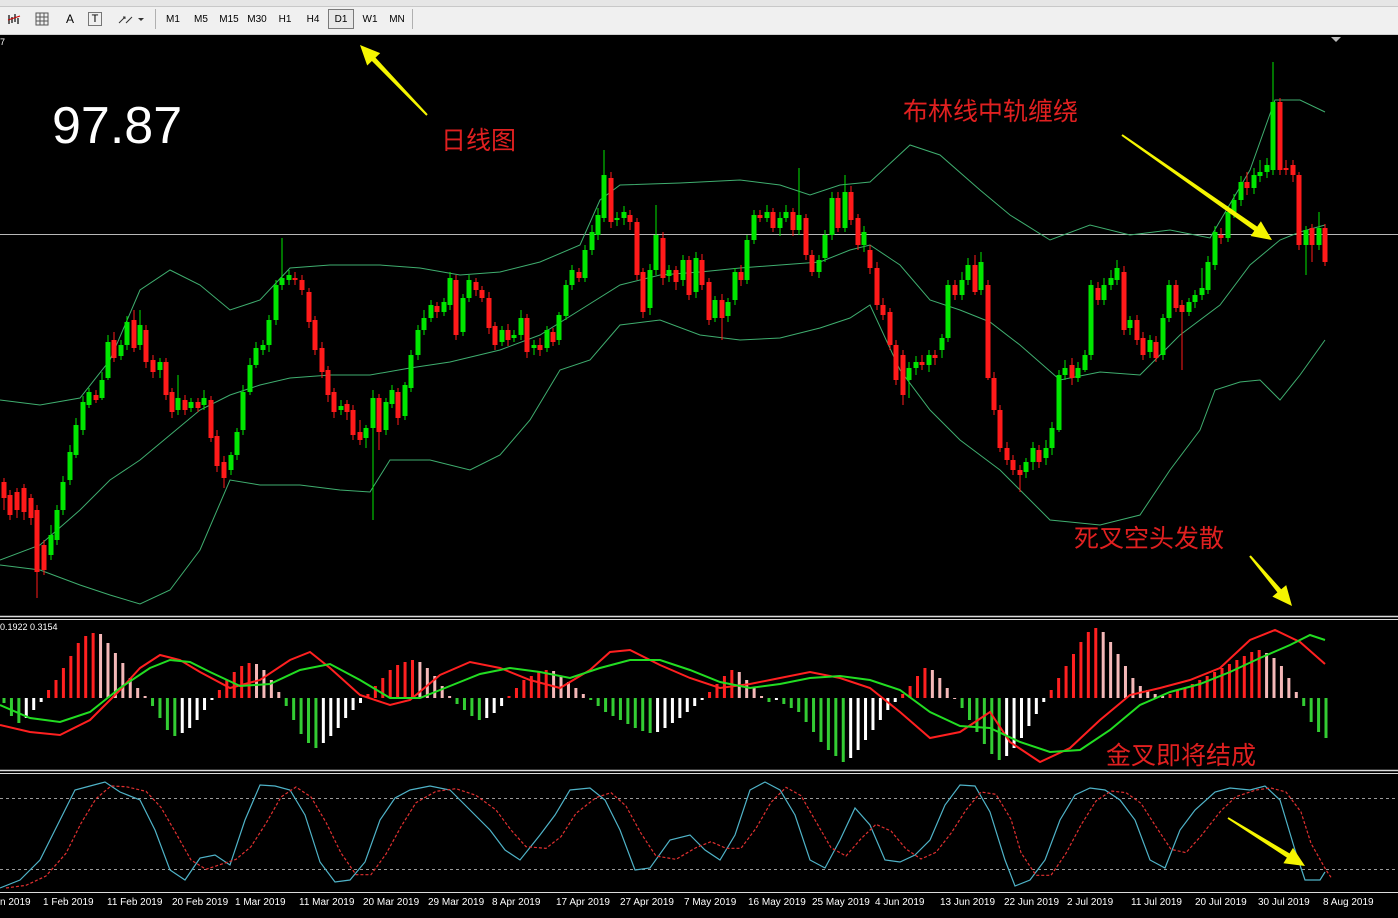 The height and width of the screenshot is (918, 1398). What do you see at coordinates (131, 19) in the screenshot?
I see `arrows-icon` at bounding box center [131, 19].